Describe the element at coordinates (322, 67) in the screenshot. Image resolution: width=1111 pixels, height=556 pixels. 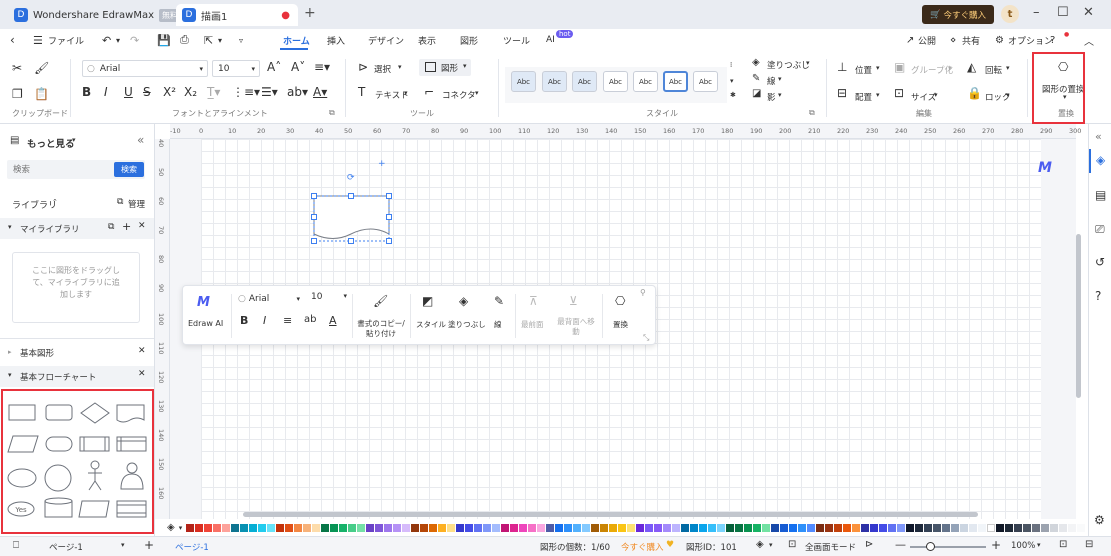
I see `align-icon: ≡▾` at that location.